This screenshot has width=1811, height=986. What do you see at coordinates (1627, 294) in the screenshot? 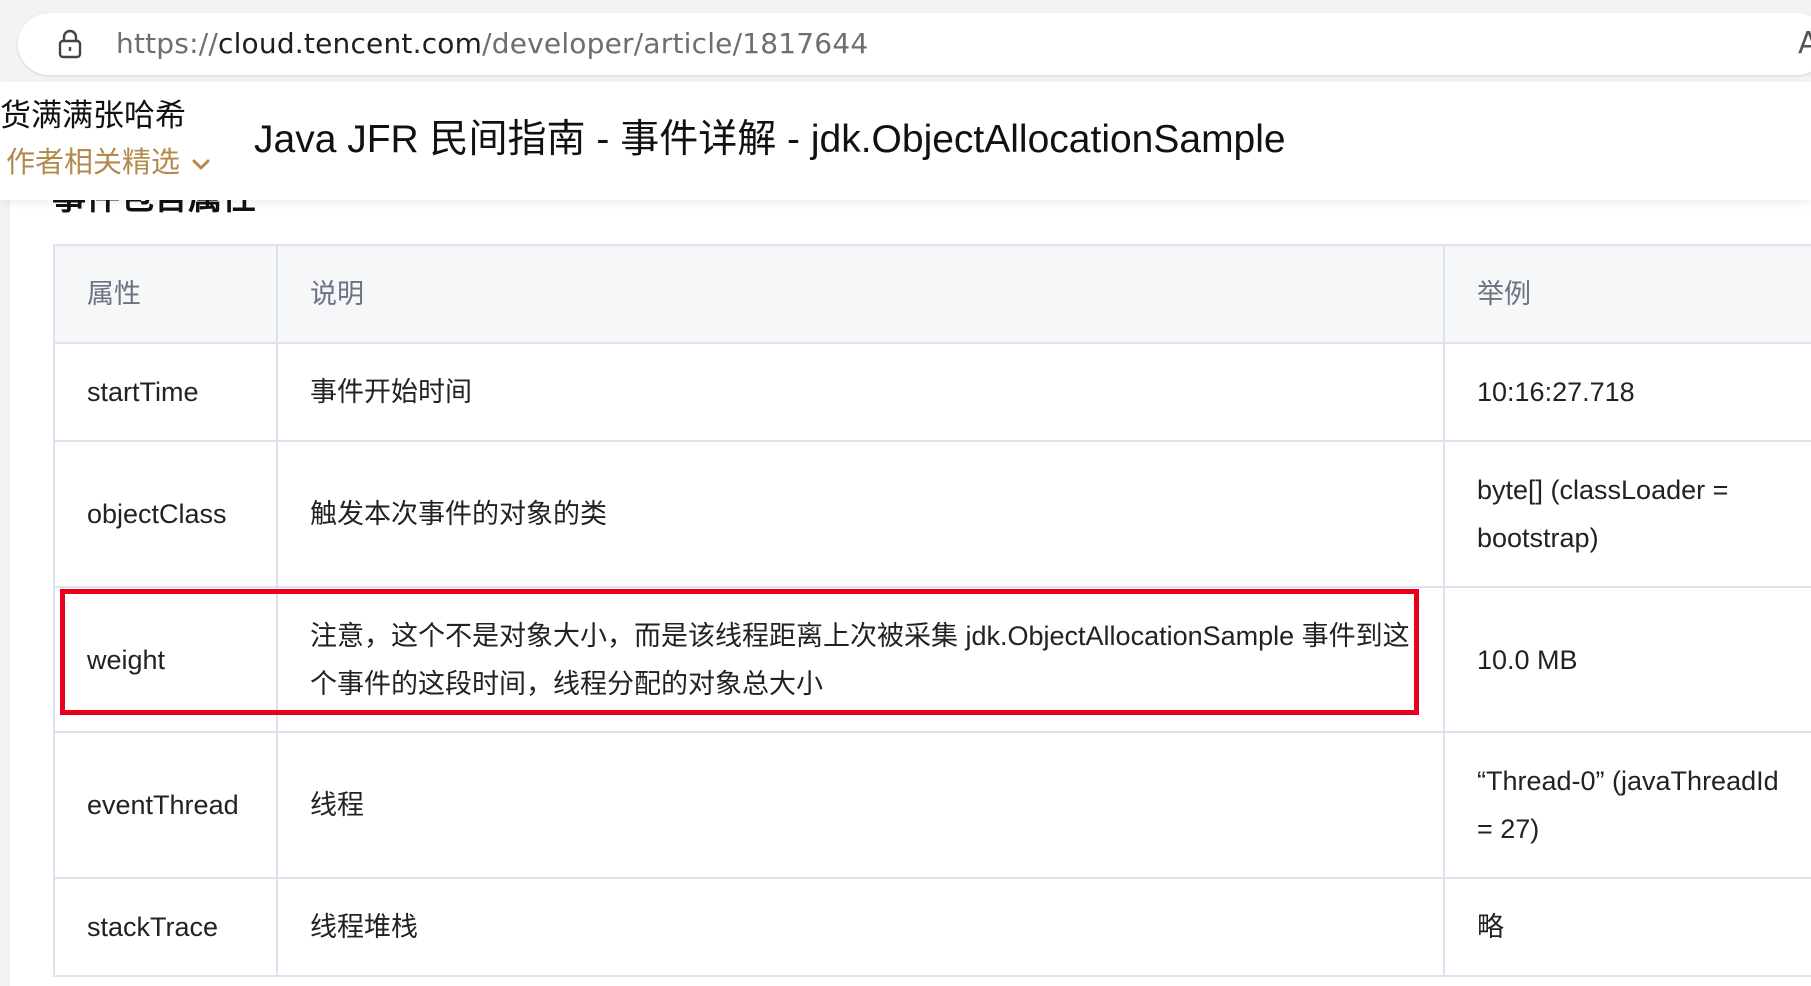
I see `header-example: 举例` at bounding box center [1627, 294].